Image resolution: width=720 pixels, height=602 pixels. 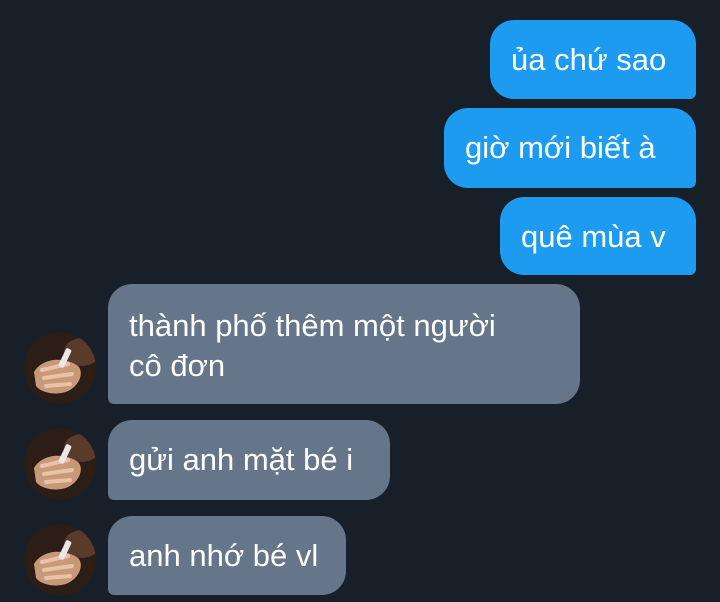 I want to click on incoming-message: anh nhớ bé vl, so click(x=227, y=555).